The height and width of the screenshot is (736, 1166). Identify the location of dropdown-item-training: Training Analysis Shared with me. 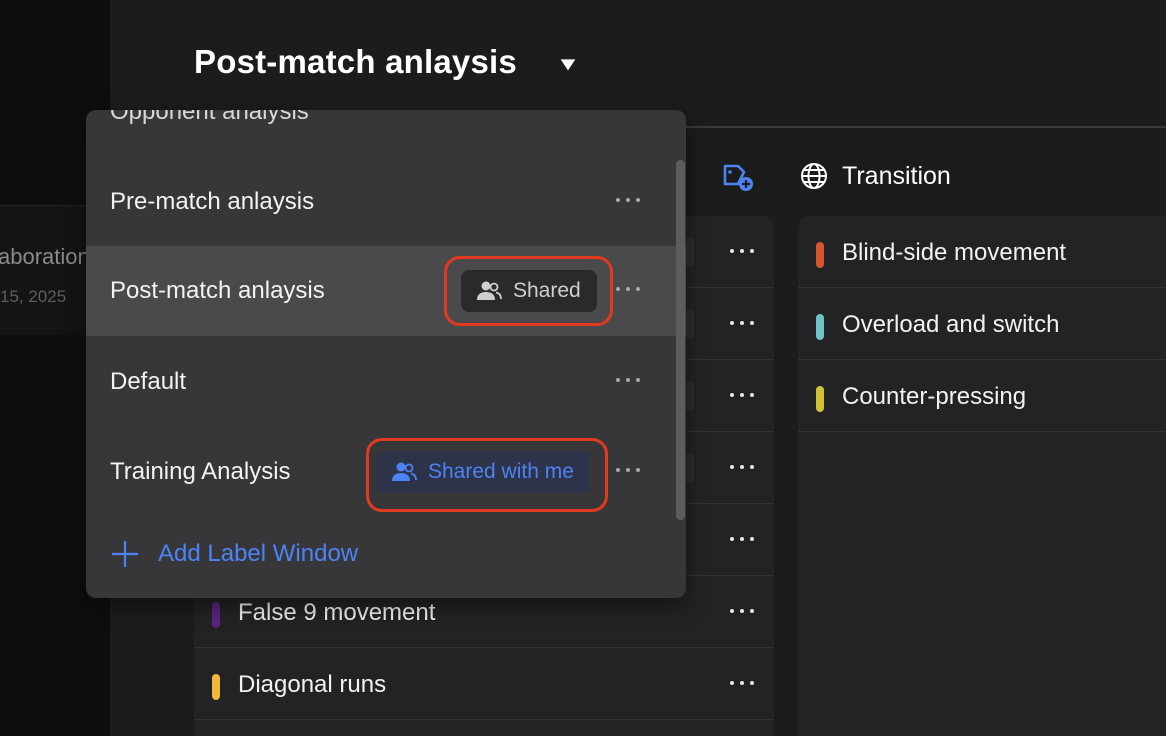
(386, 472).